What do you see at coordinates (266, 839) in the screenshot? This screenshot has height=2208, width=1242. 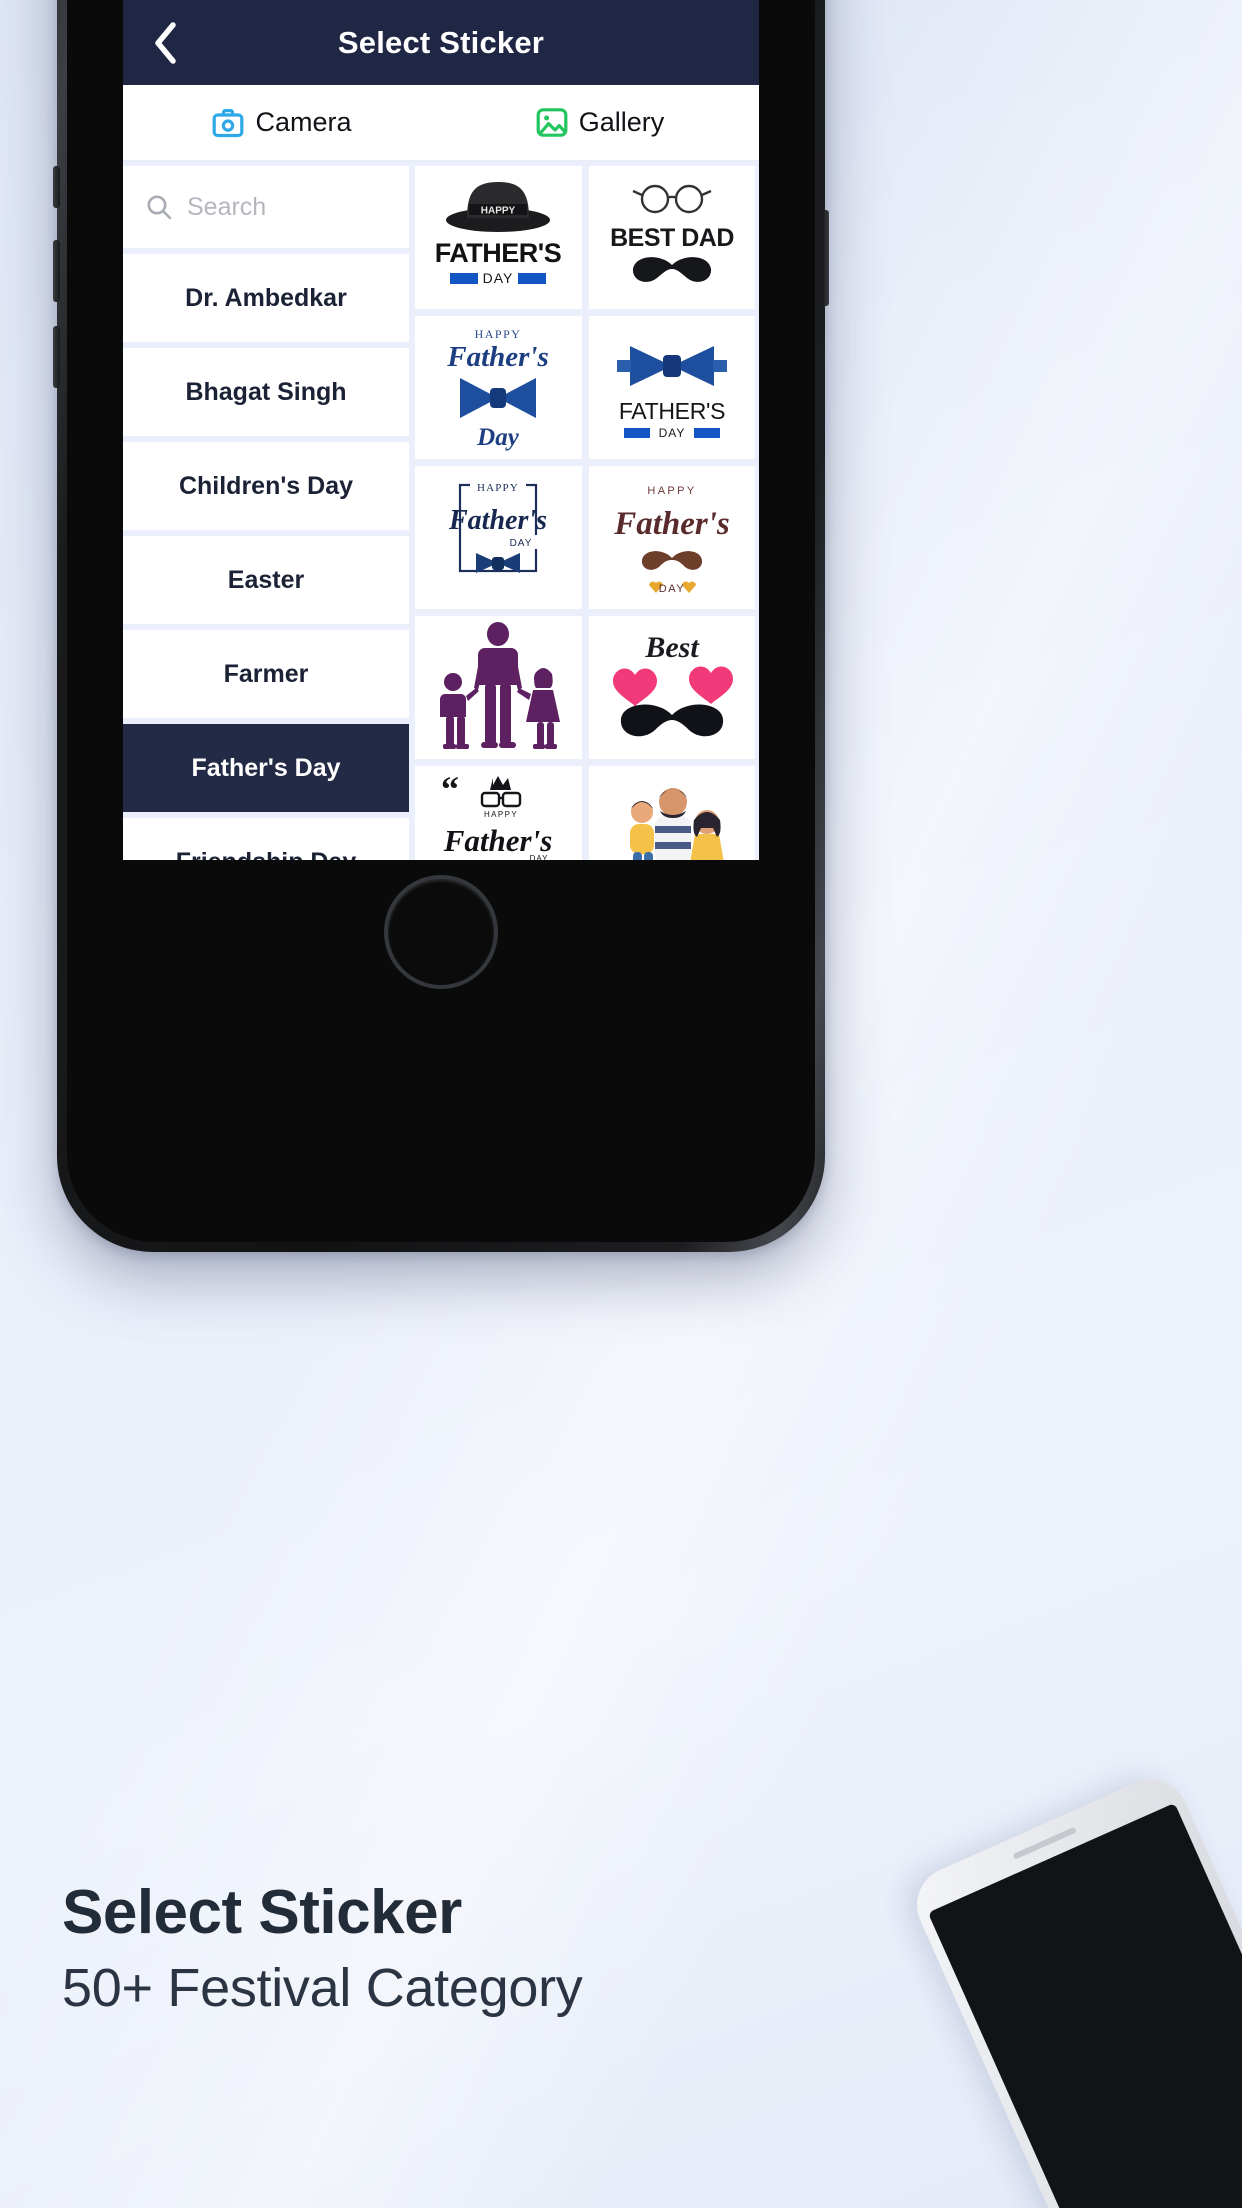 I see `sidebar-item-friendship-day: Friendship Day` at bounding box center [266, 839].